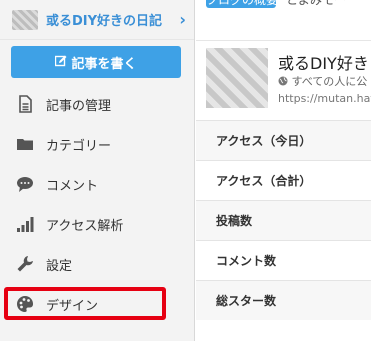 The image size is (371, 341). Describe the element at coordinates (25, 224) in the screenshot. I see `bar-chart-icon` at that location.